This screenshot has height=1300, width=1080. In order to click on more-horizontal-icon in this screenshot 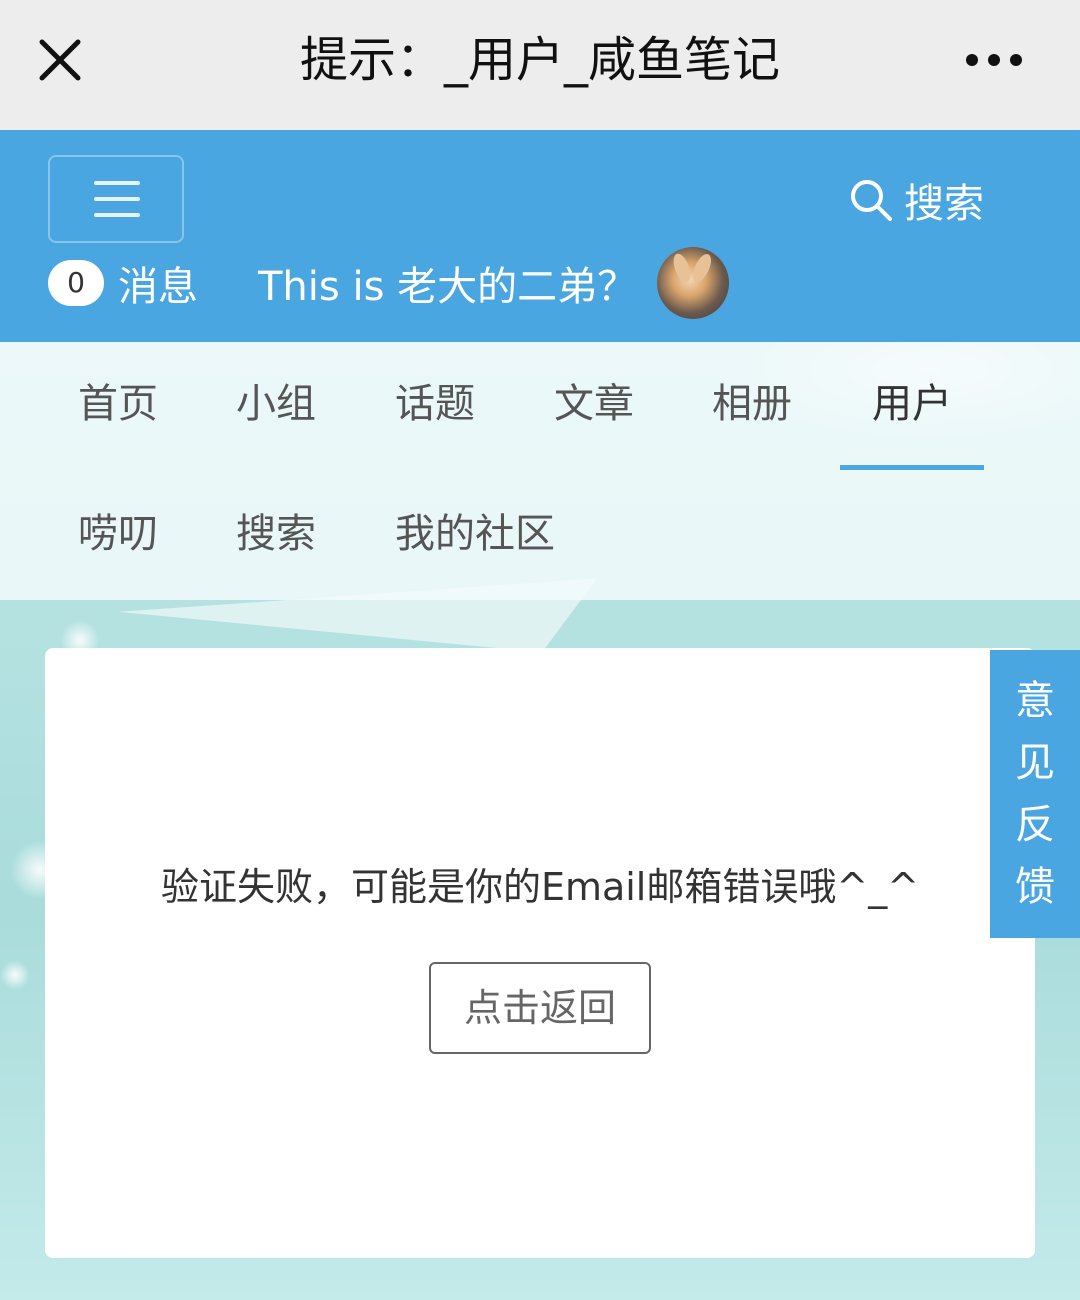, I will do `click(994, 60)`.